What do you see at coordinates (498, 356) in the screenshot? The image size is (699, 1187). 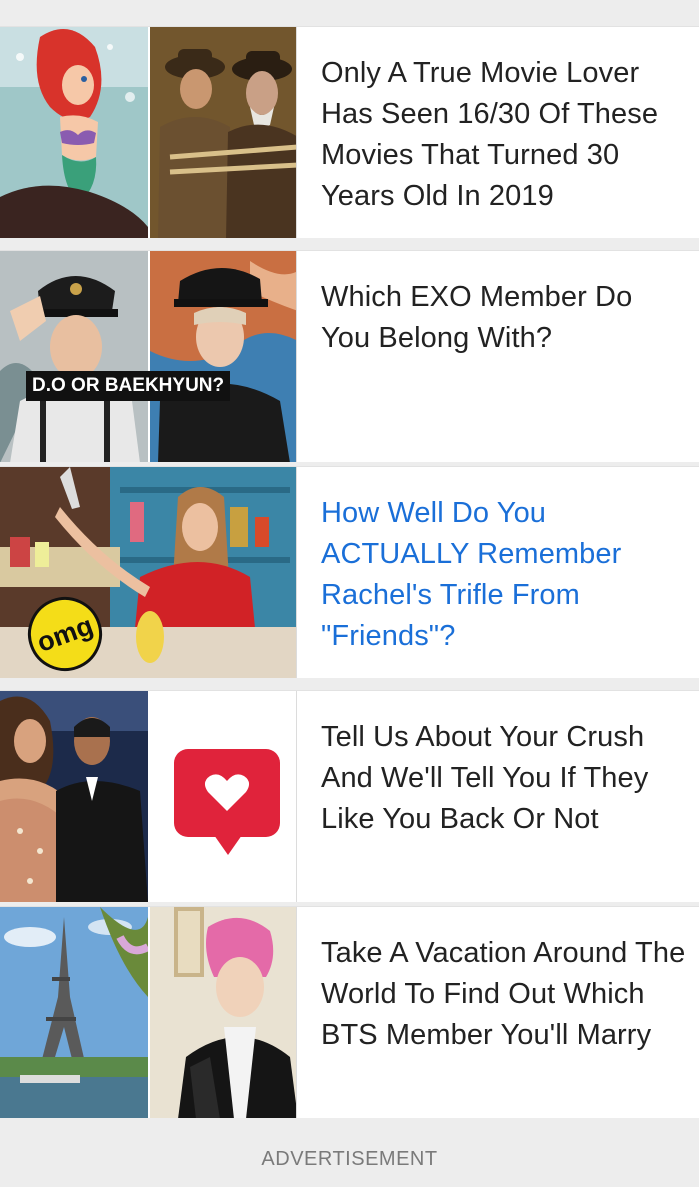 I see `quiz-title: Which EXO Member Do You Belong With?` at bounding box center [498, 356].